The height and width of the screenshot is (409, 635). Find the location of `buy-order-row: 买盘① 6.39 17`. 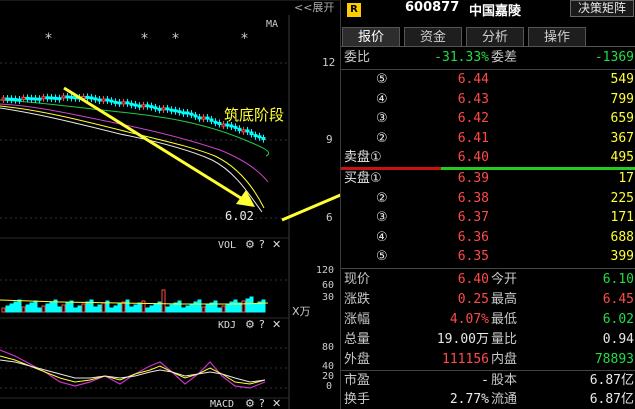

buy-order-row: 买盘① 6.39 17 is located at coordinates (488, 179).